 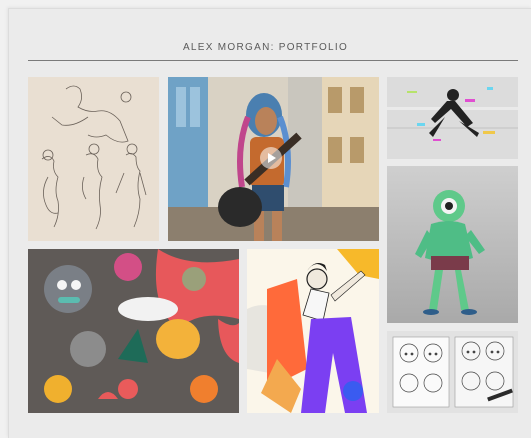 I want to click on gallery-item-glitch-dancer, so click(x=452, y=118).